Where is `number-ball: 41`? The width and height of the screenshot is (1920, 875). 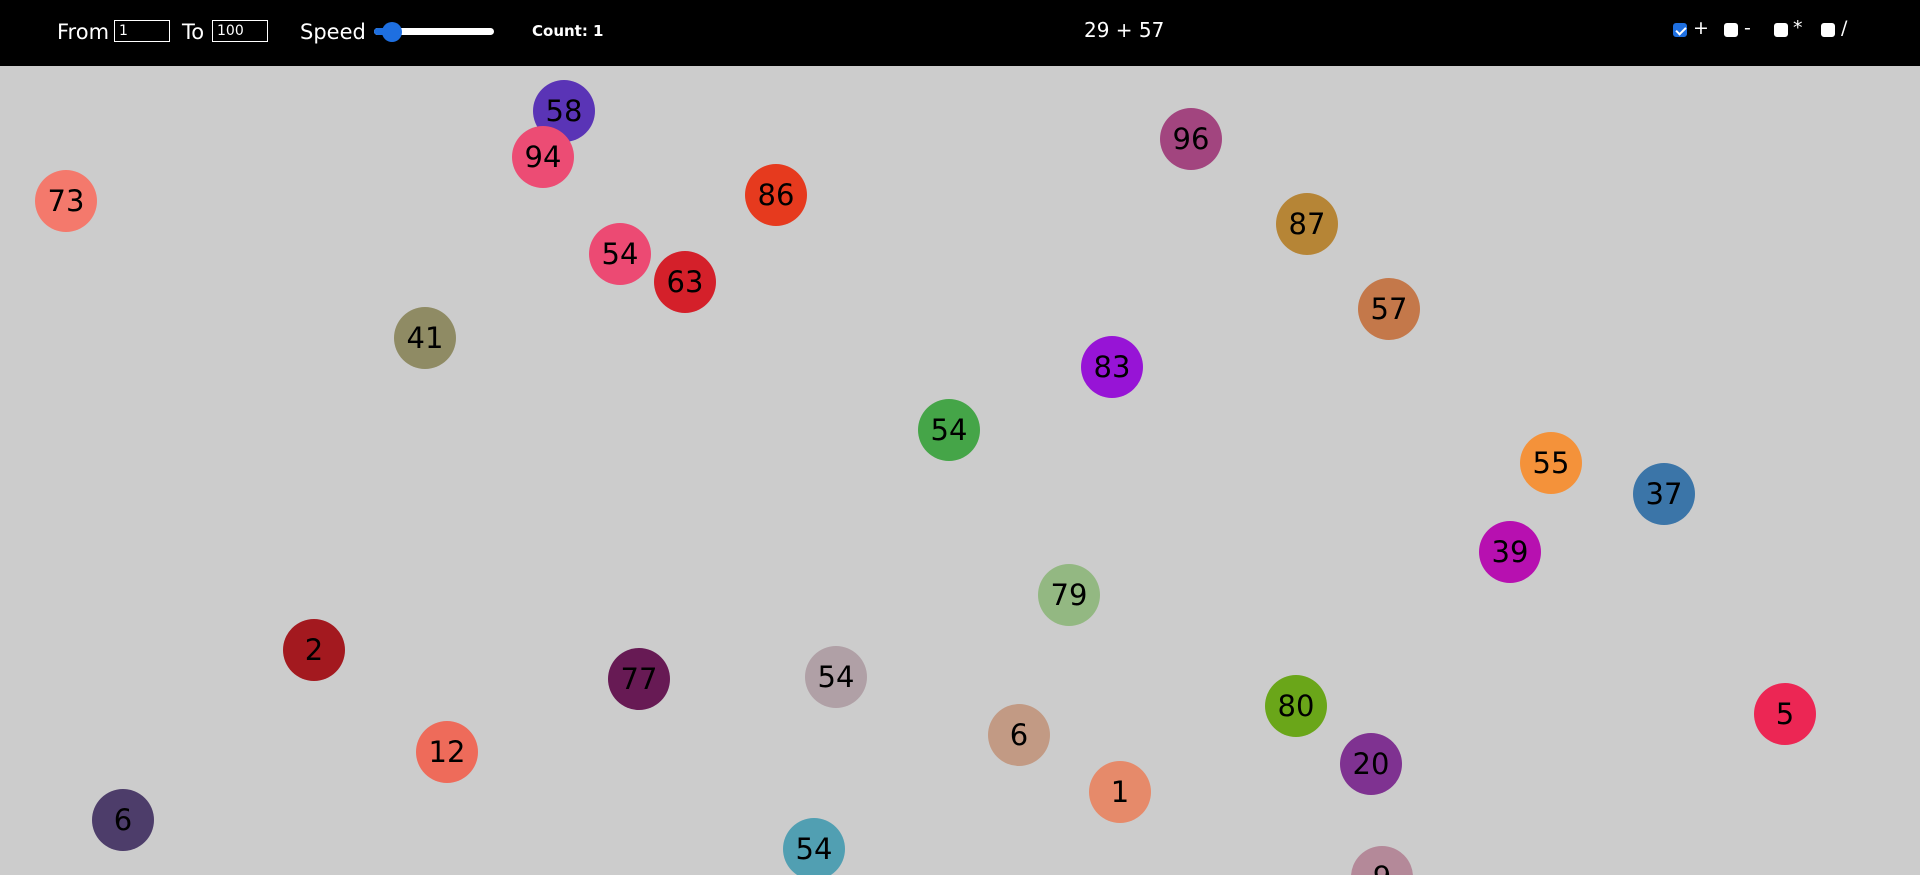
number-ball: 41 is located at coordinates (425, 338).